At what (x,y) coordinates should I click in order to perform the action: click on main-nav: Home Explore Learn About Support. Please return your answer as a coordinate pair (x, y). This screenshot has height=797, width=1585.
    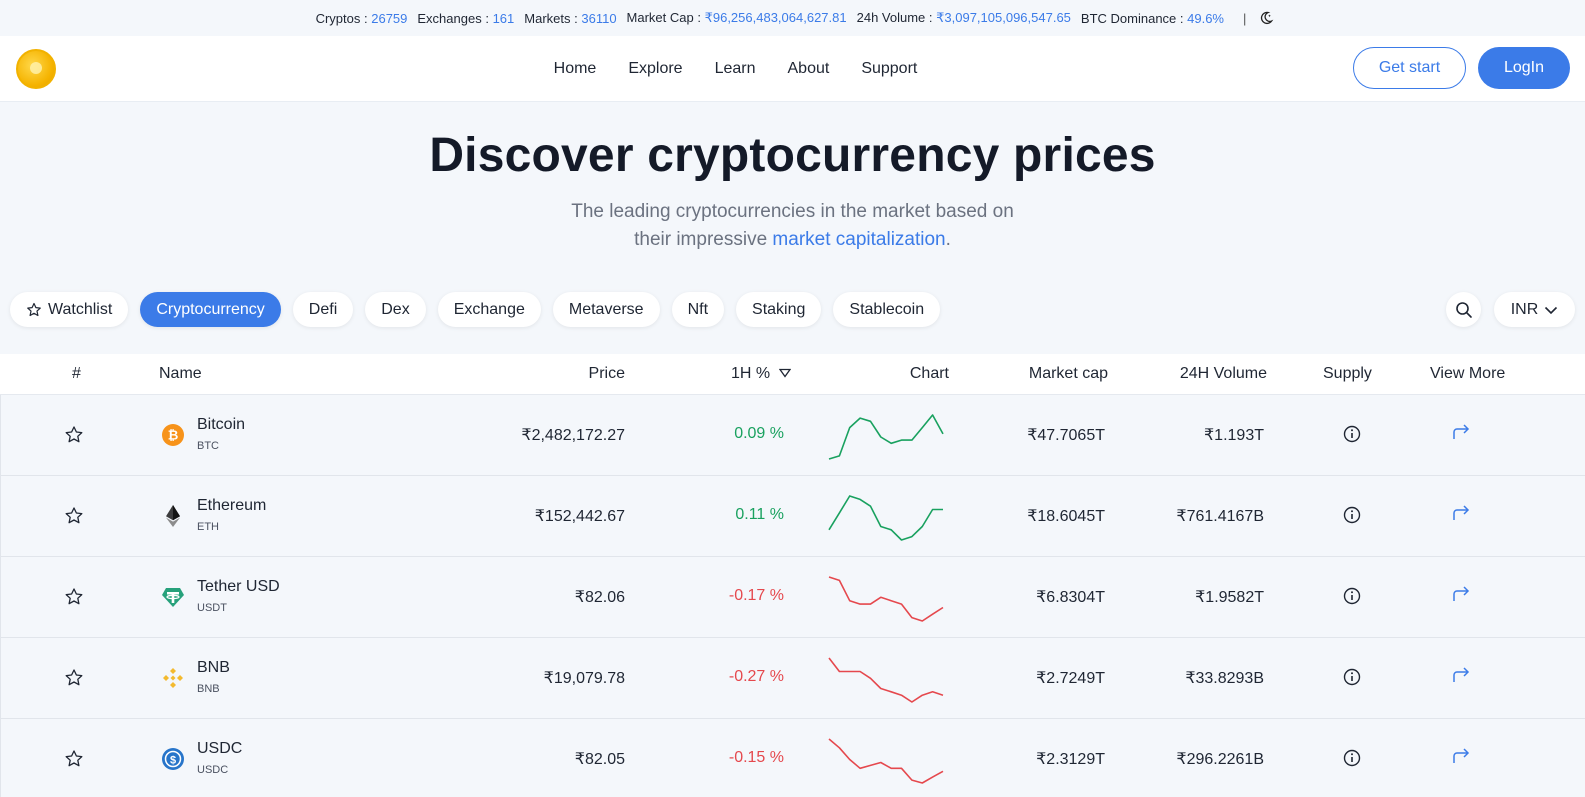
    Looking at the image, I should click on (792, 69).